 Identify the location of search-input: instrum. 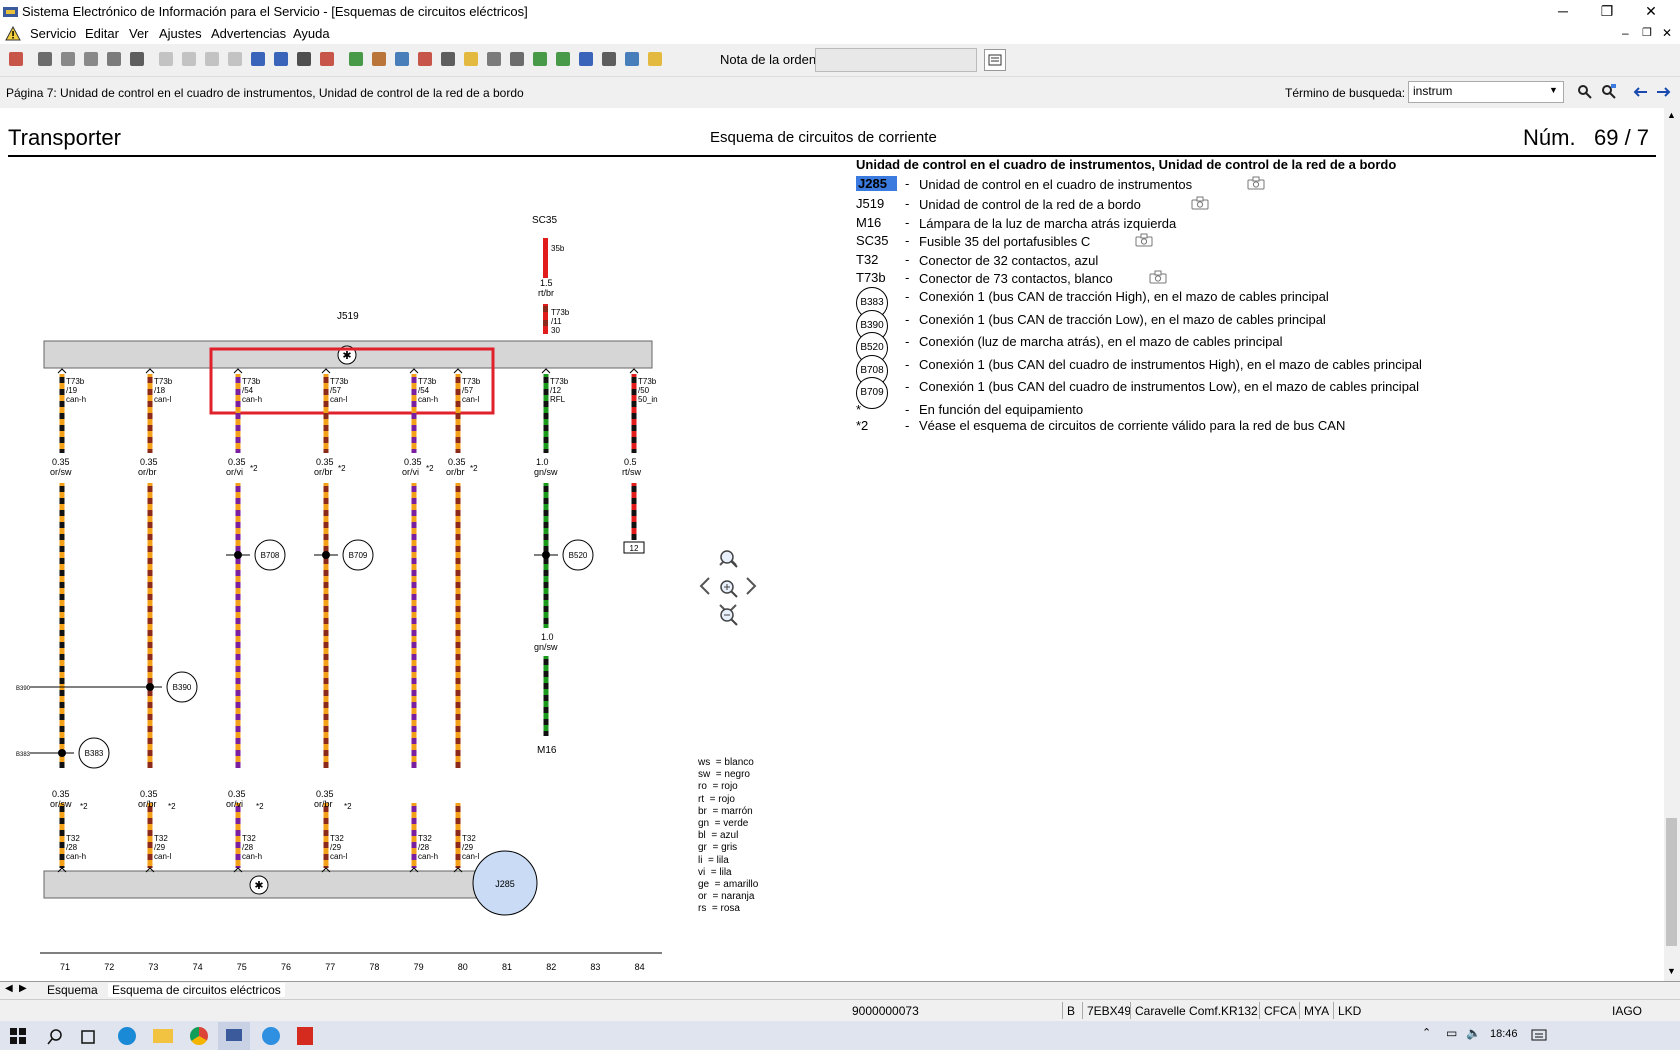
(1432, 91).